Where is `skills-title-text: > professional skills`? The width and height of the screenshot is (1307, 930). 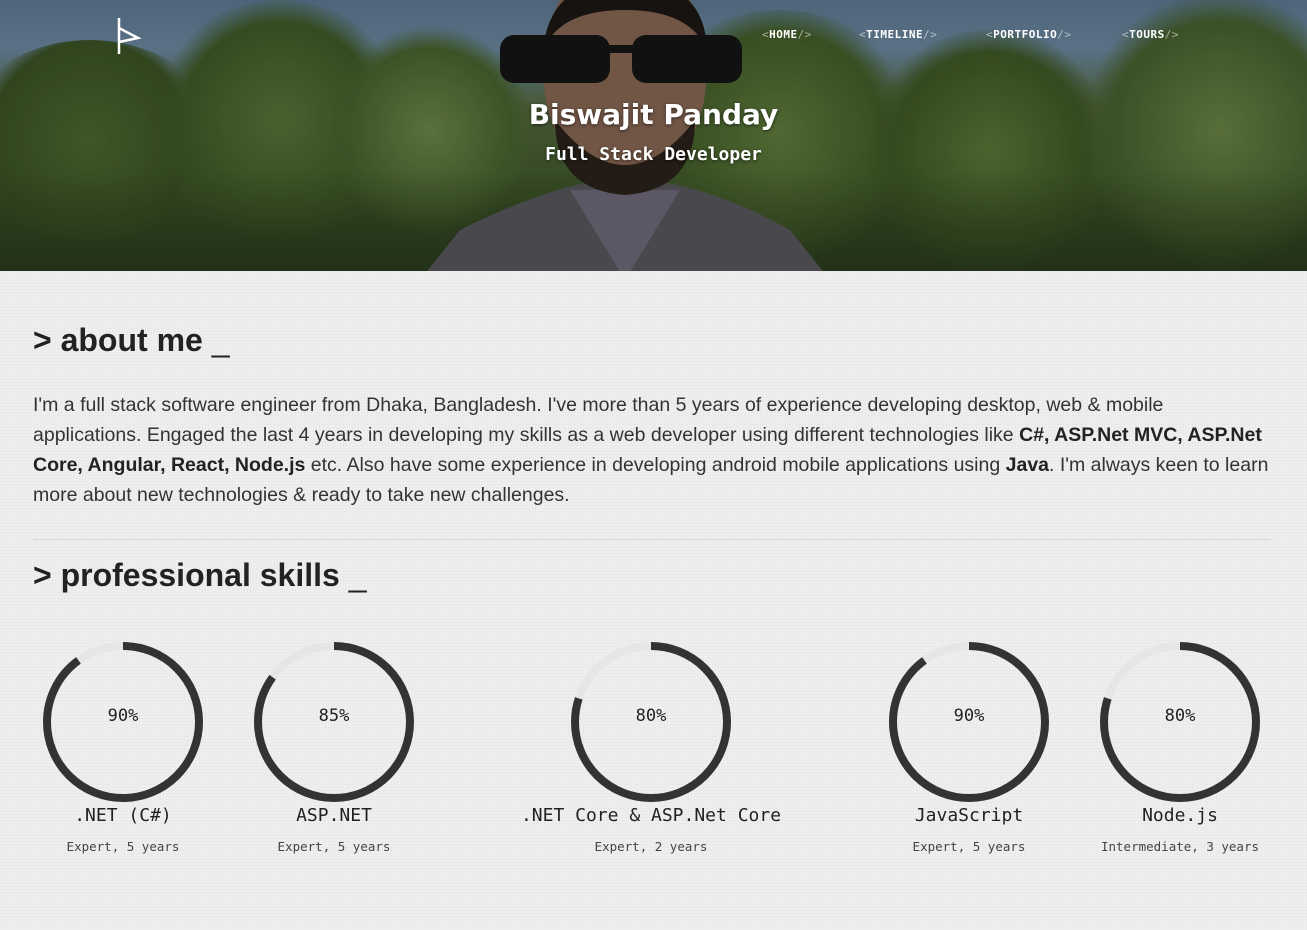
skills-title-text: > professional skills is located at coordinates (186, 575).